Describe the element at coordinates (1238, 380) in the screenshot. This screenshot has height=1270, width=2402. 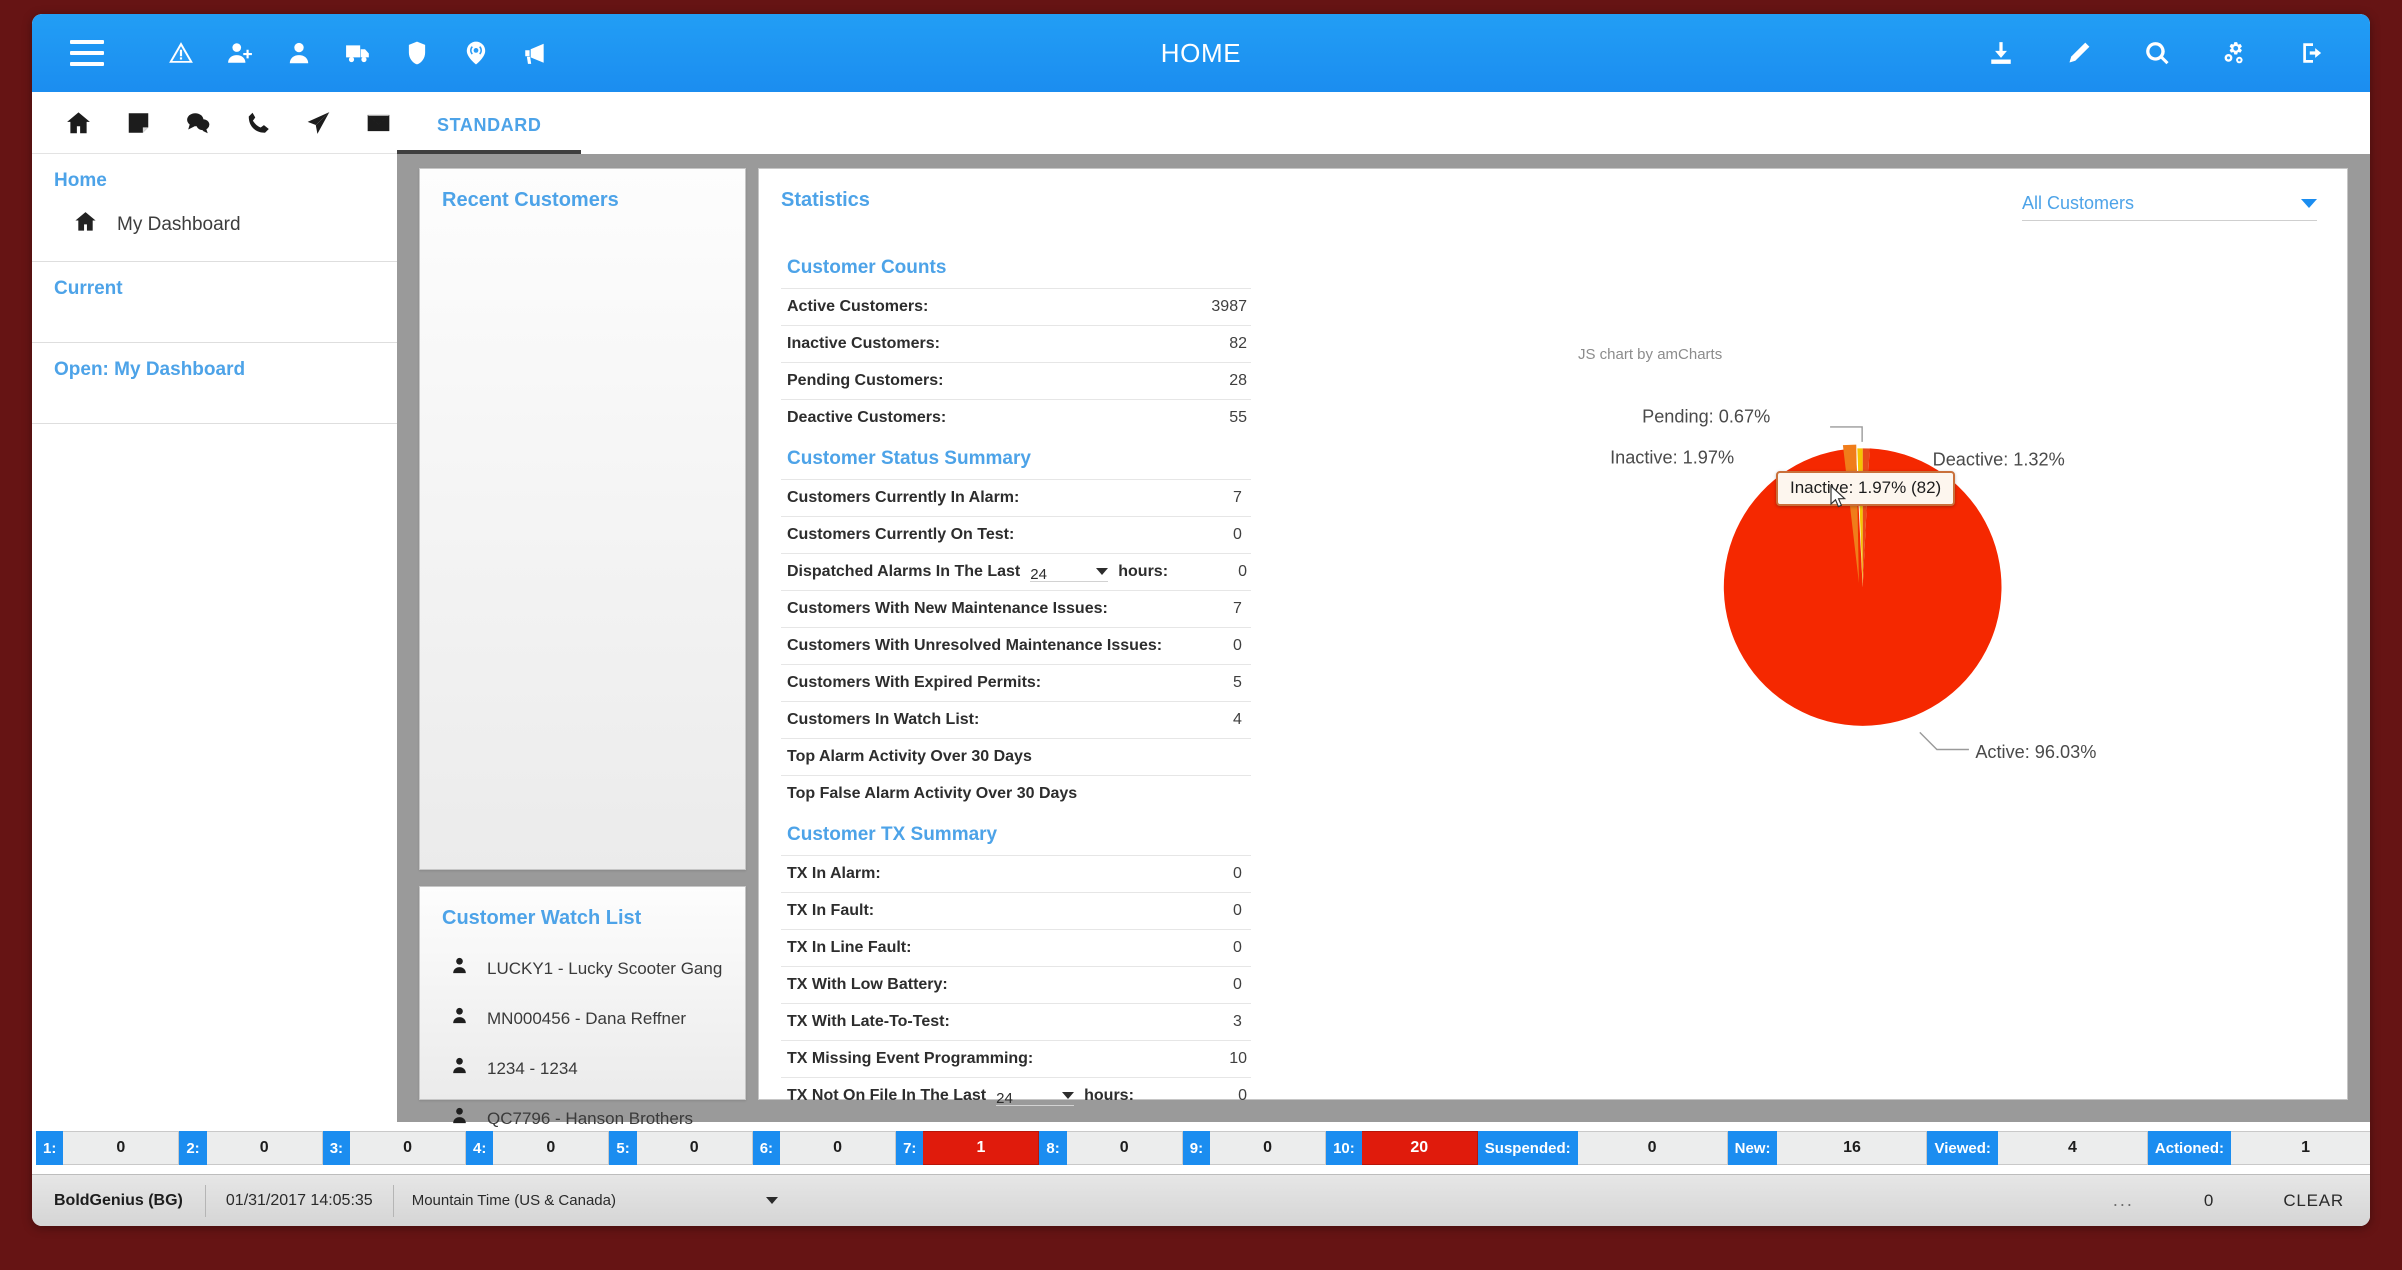
I see `statistics-row-value: 28` at that location.